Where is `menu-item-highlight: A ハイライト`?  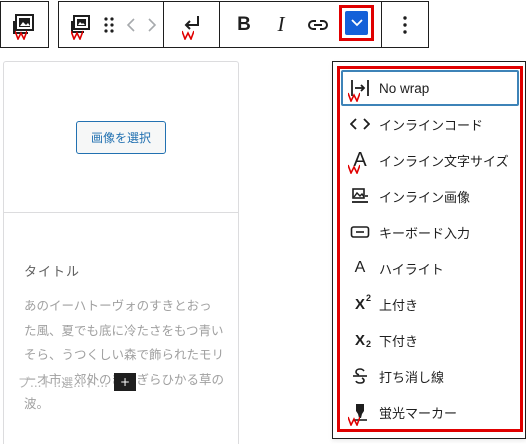 menu-item-highlight: A ハイライト is located at coordinates (430, 268).